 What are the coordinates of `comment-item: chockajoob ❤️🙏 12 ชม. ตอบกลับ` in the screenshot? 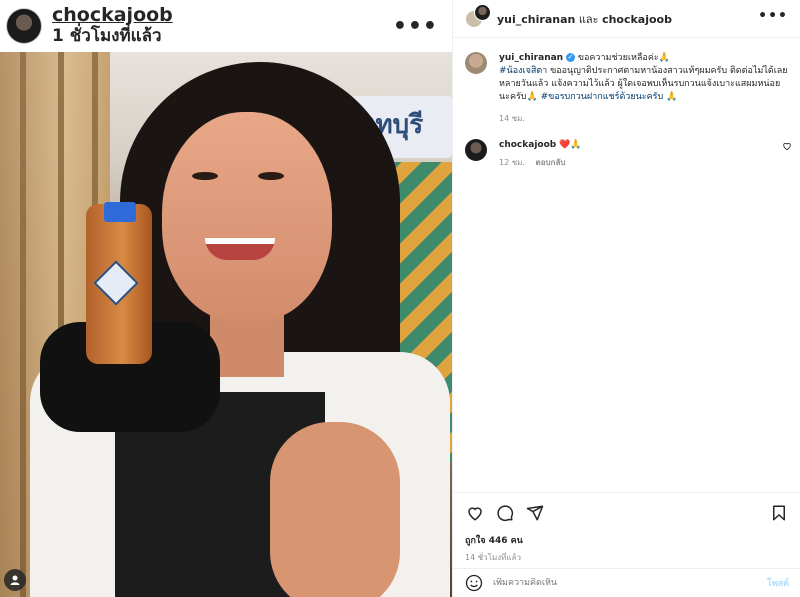 It's located at (626, 147).